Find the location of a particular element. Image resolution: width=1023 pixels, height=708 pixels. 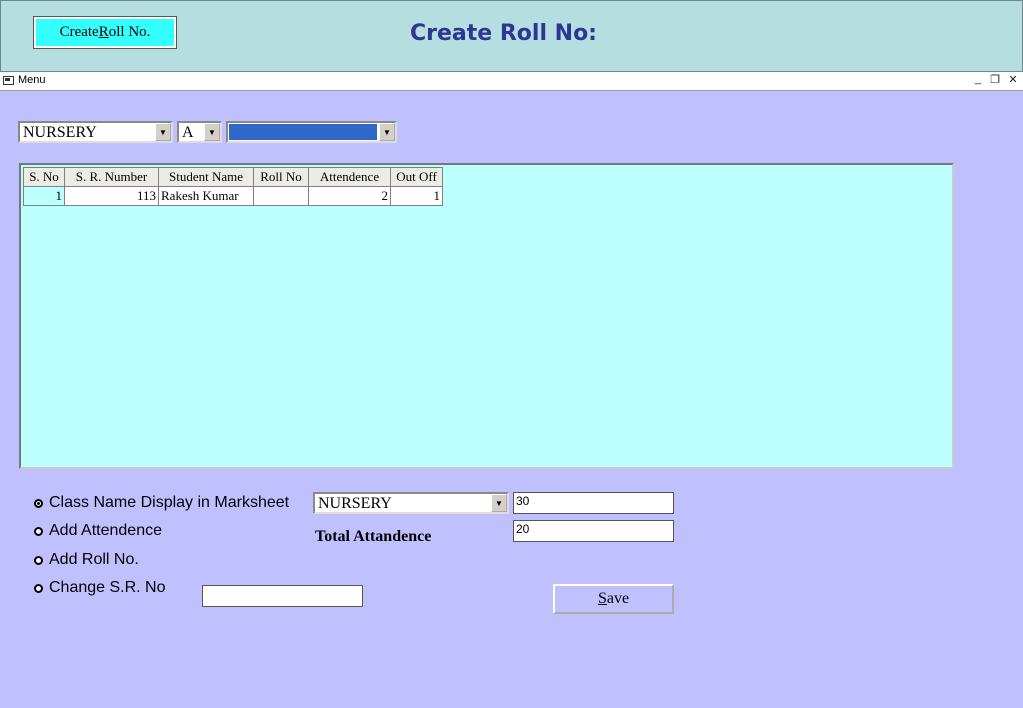

cell-out-off: 1 is located at coordinates (416, 196).